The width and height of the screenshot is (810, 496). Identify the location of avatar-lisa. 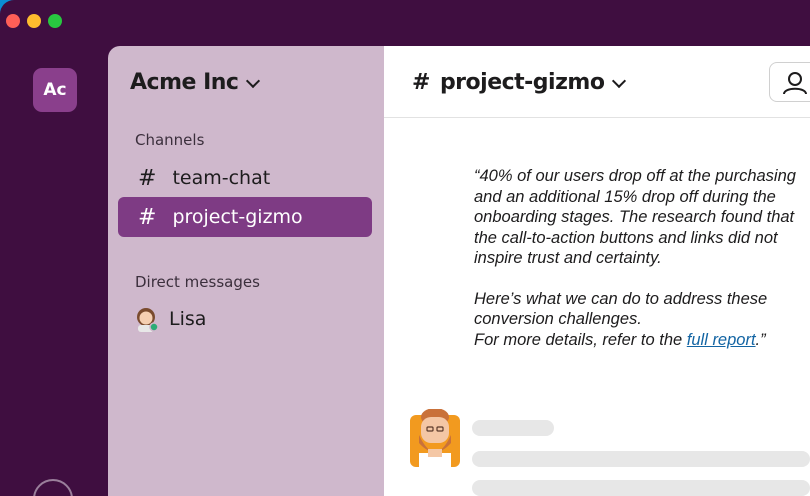
(146, 319).